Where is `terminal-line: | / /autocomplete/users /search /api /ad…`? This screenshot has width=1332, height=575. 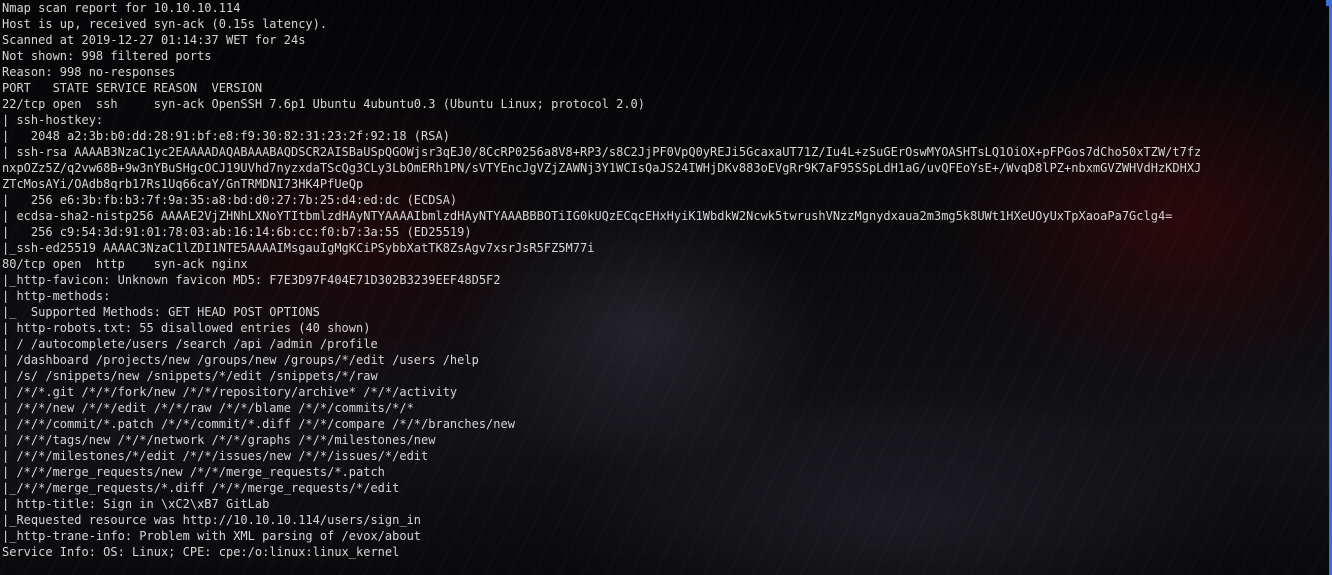
terminal-line: | / /autocomplete/users /search /api /ad… is located at coordinates (190, 344).